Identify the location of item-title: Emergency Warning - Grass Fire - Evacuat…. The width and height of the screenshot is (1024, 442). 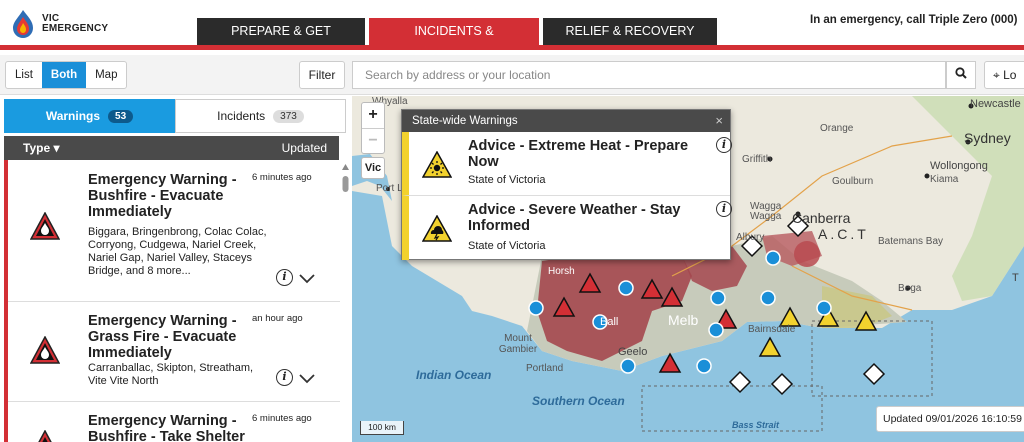
(162, 337).